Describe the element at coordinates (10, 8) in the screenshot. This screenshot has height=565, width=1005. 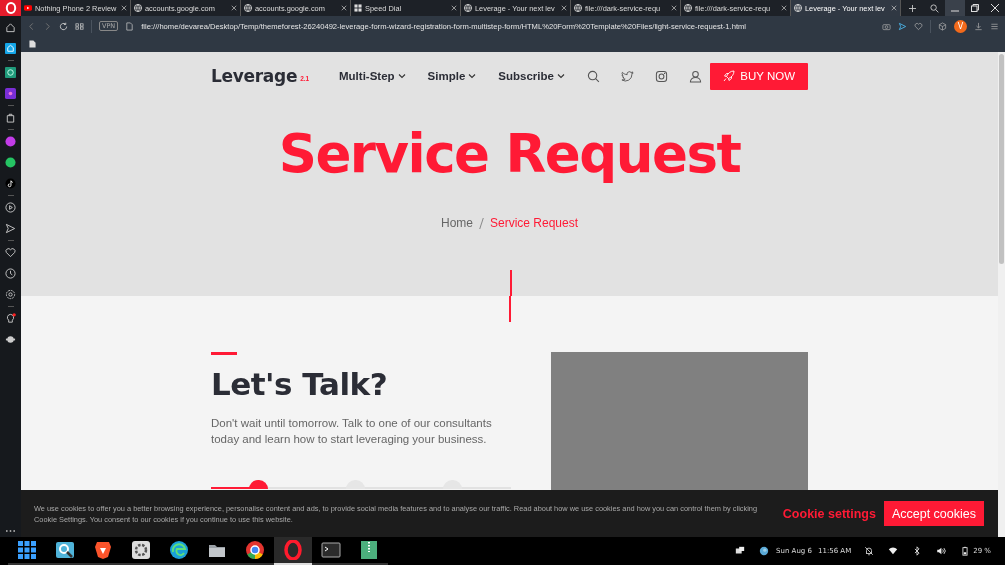
I see `browser-logo-icon` at that location.